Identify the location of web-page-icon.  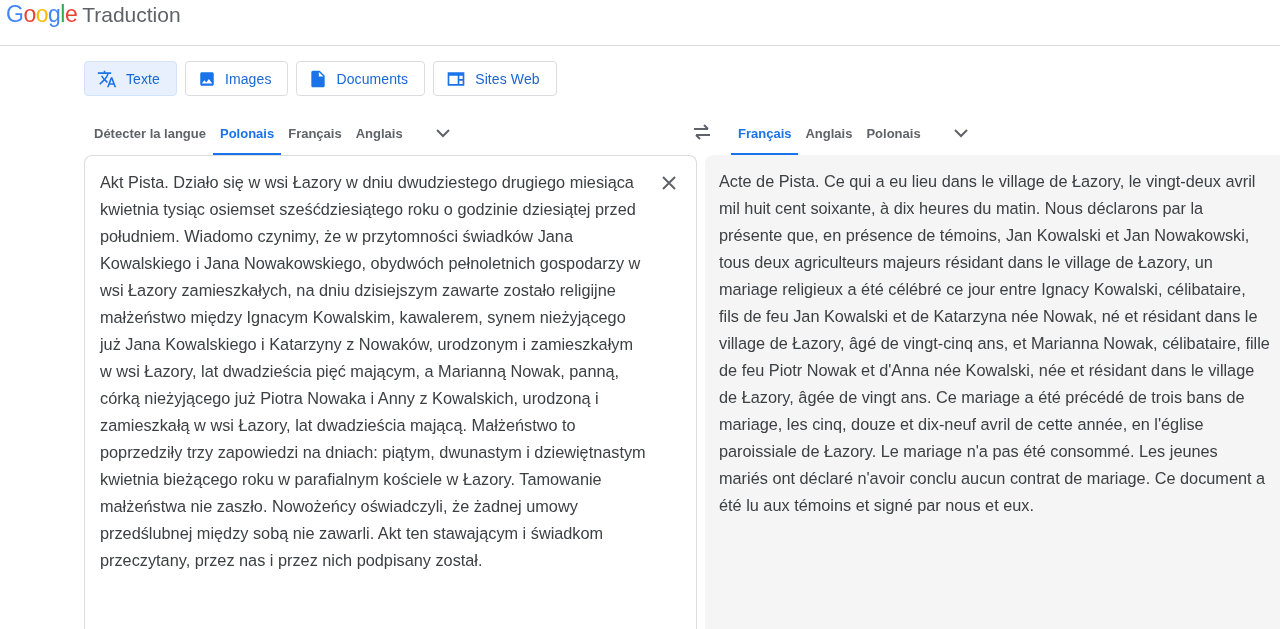
(456, 78).